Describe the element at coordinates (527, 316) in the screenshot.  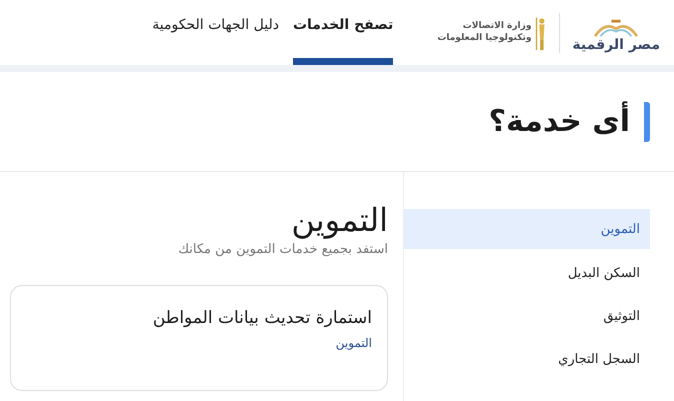
I see `sidebar-item: التوثيق` at that location.